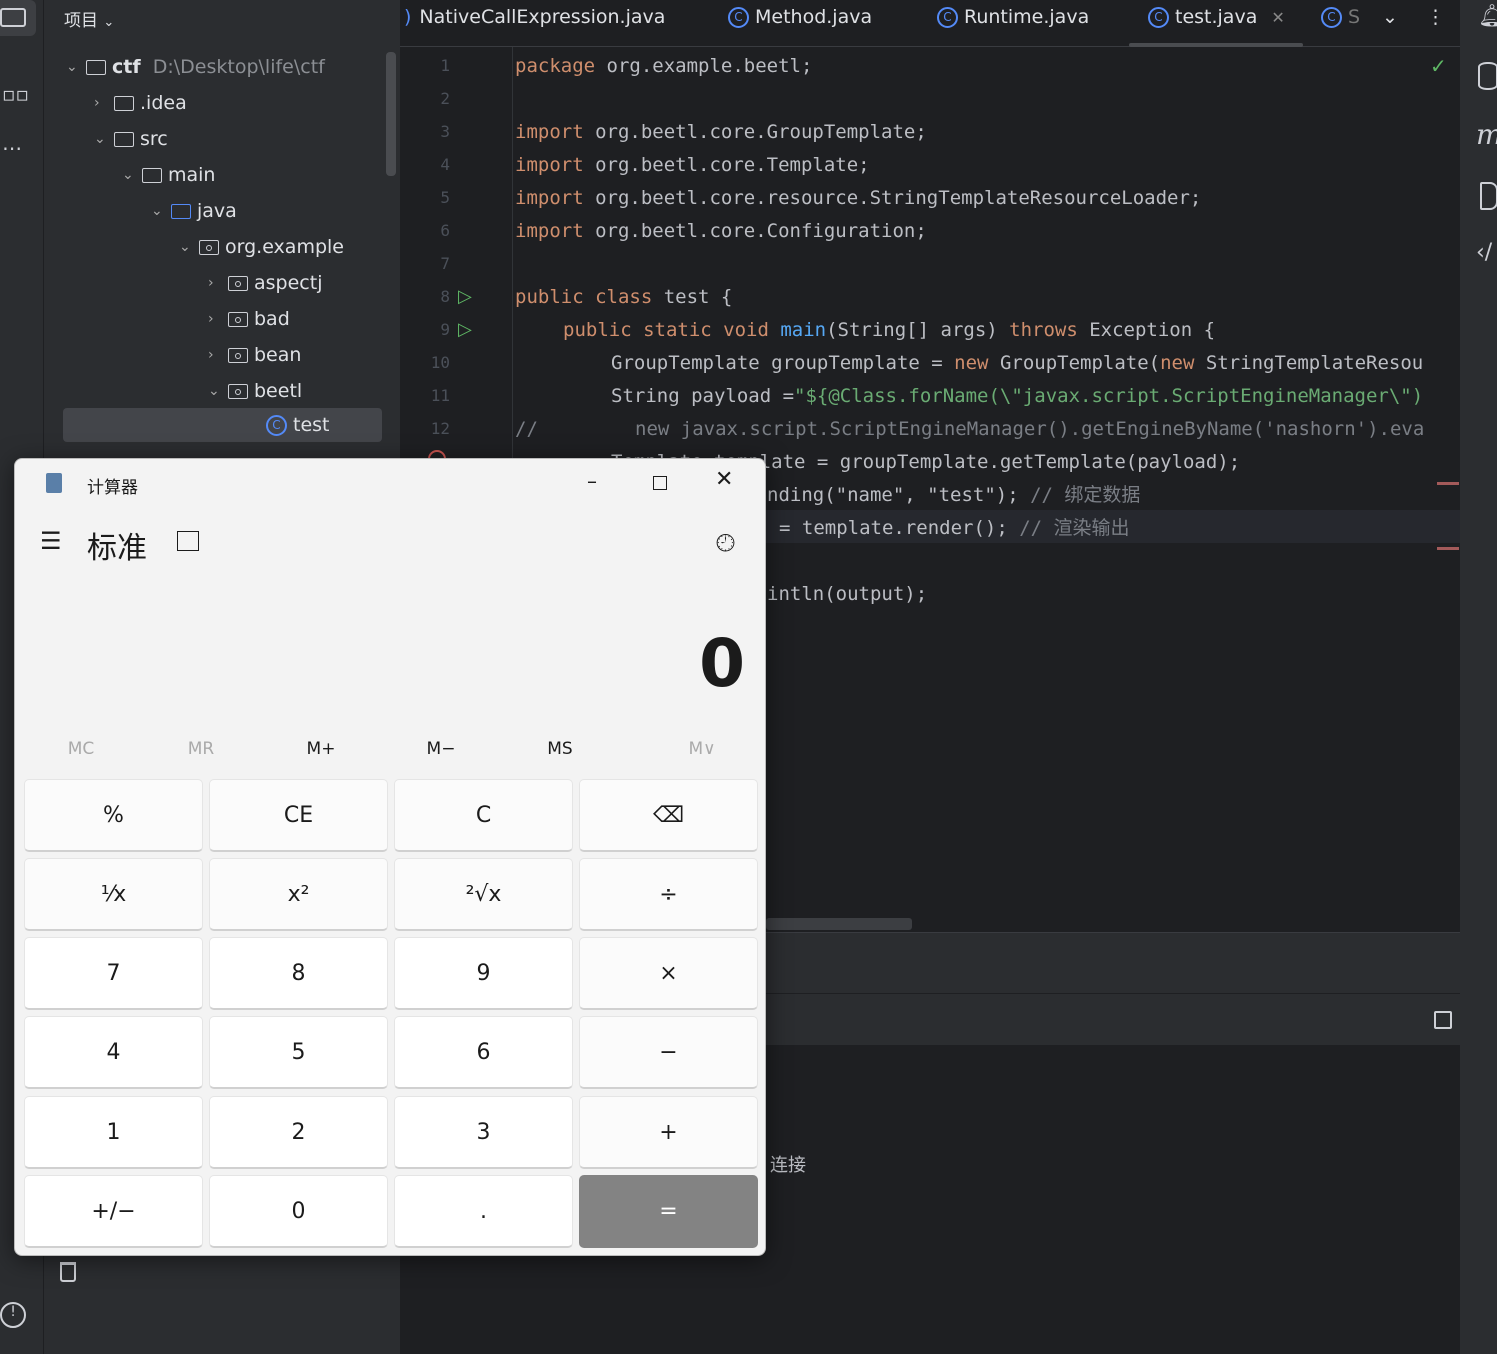 The image size is (1497, 1354). What do you see at coordinates (663, 66) in the screenshot?
I see `code-line-1: package org.example.beetl;` at bounding box center [663, 66].